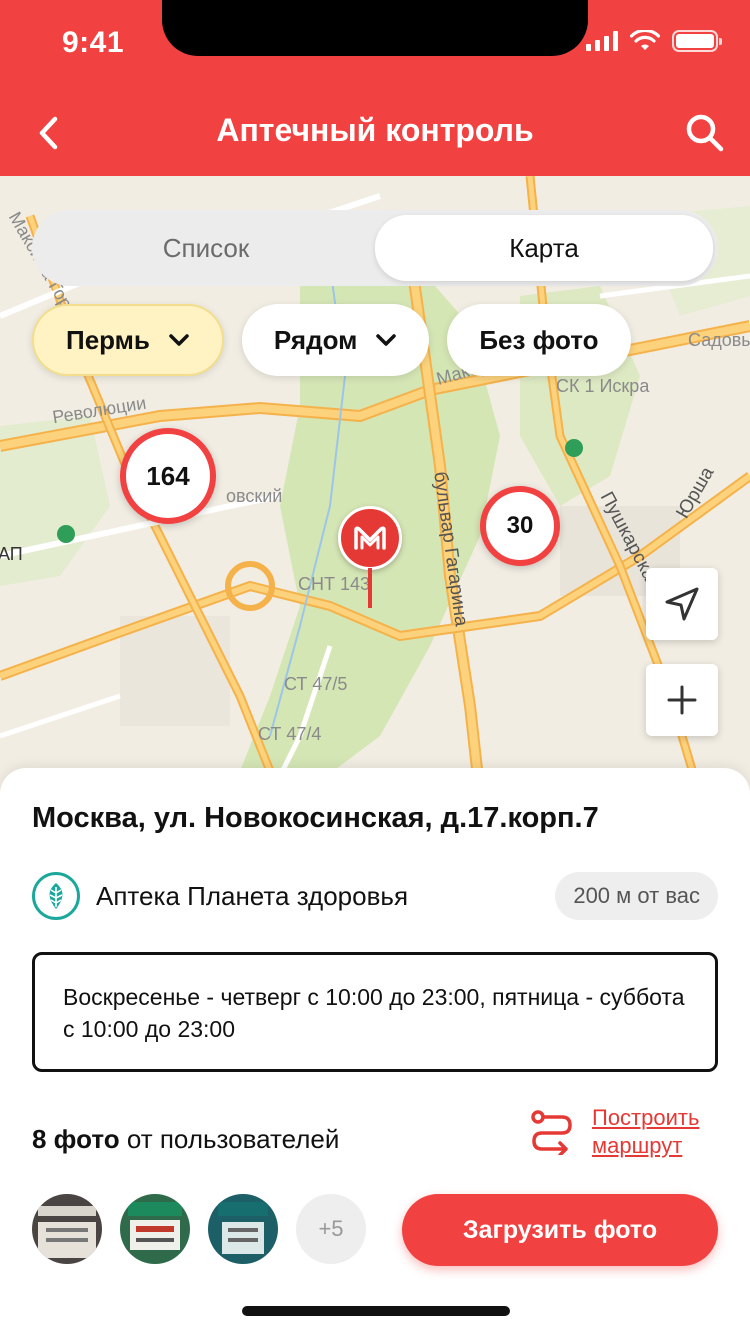 This screenshot has width=750, height=1334. Describe the element at coordinates (206, 248) in the screenshot. I see `tab-list: Список` at that location.